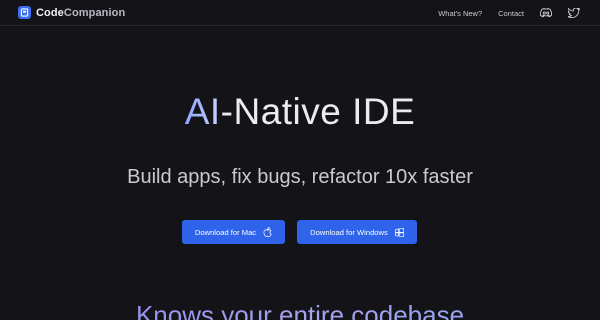  I want to click on hero-title-rest: -Native IDE, so click(318, 111).